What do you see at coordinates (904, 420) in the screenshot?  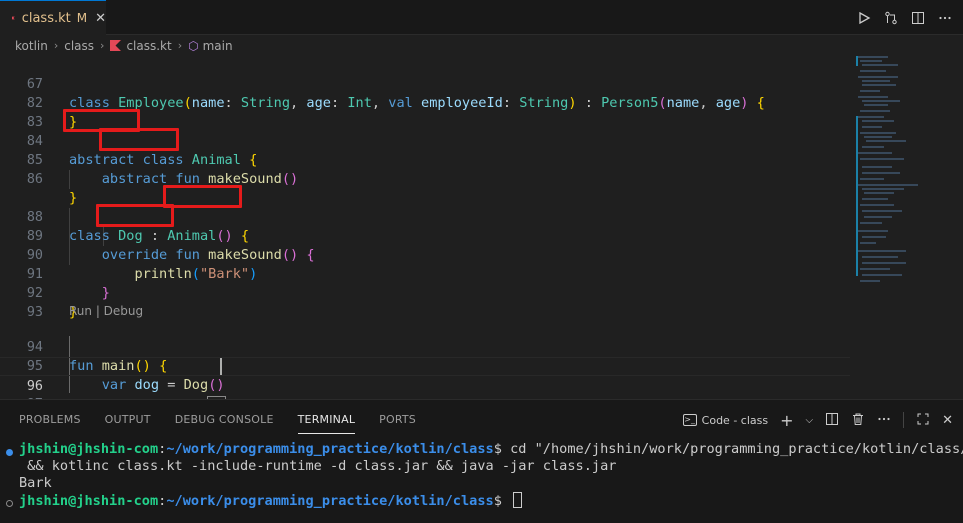 I see `divider` at bounding box center [904, 420].